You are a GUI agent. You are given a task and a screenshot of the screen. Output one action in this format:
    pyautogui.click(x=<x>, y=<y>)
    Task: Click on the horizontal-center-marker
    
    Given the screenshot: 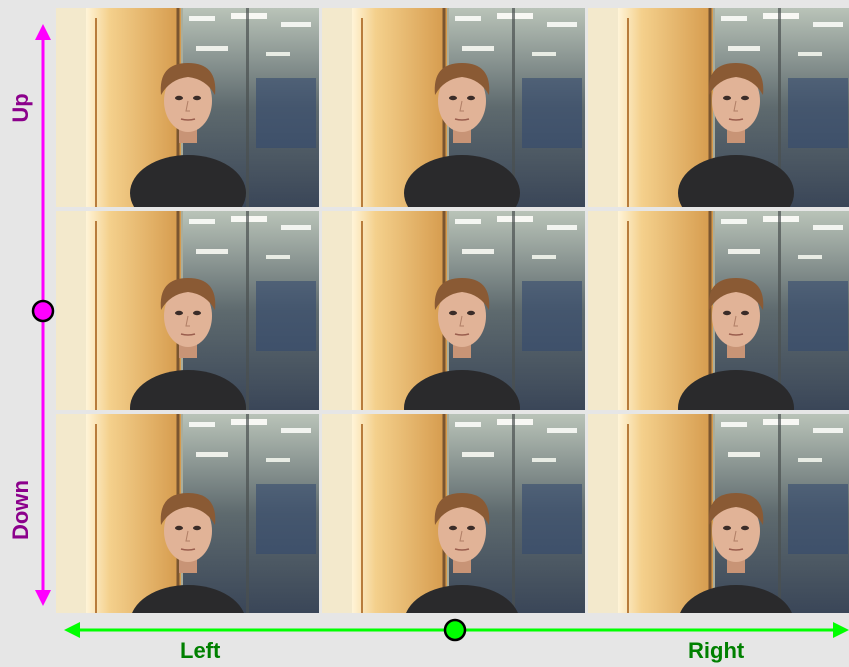 What is the action you would take?
    pyautogui.click(x=455, y=630)
    